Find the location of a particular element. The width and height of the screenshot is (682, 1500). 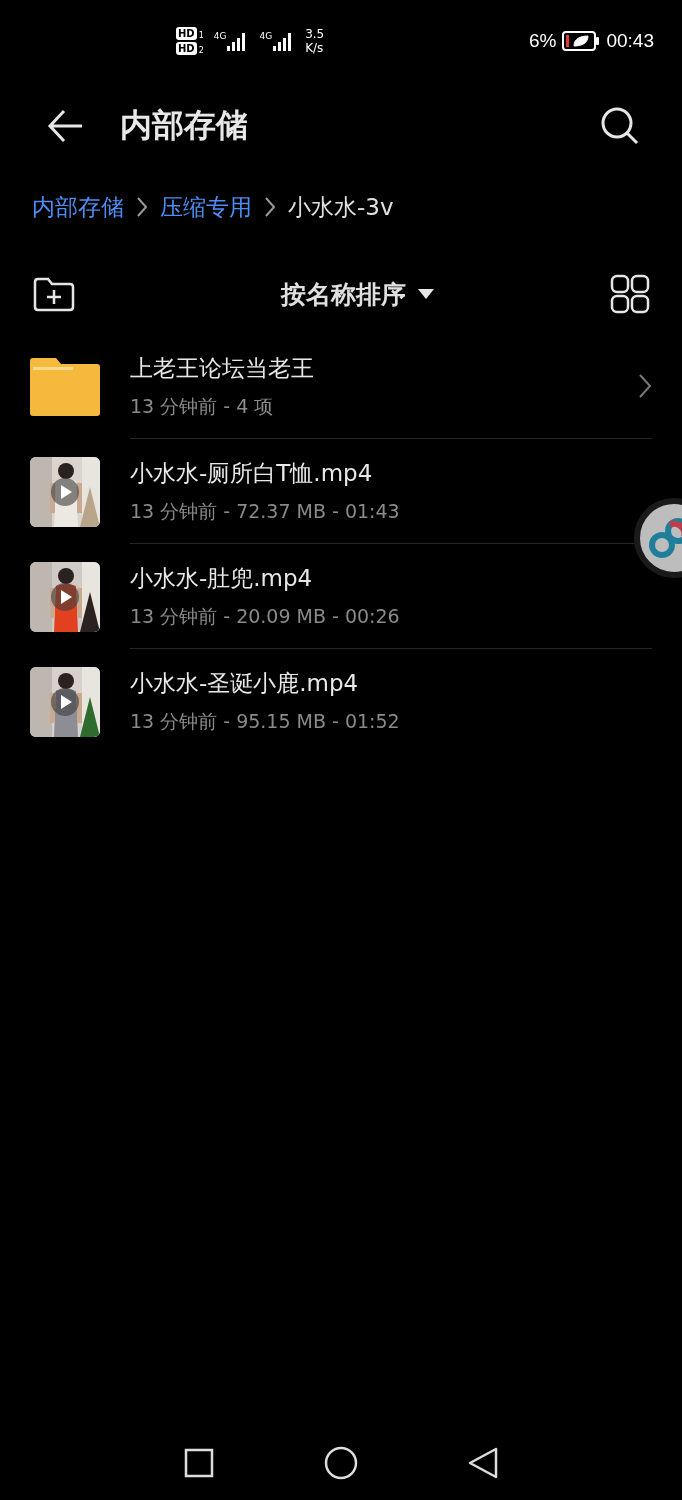

clock: 00:43 is located at coordinates (630, 41).